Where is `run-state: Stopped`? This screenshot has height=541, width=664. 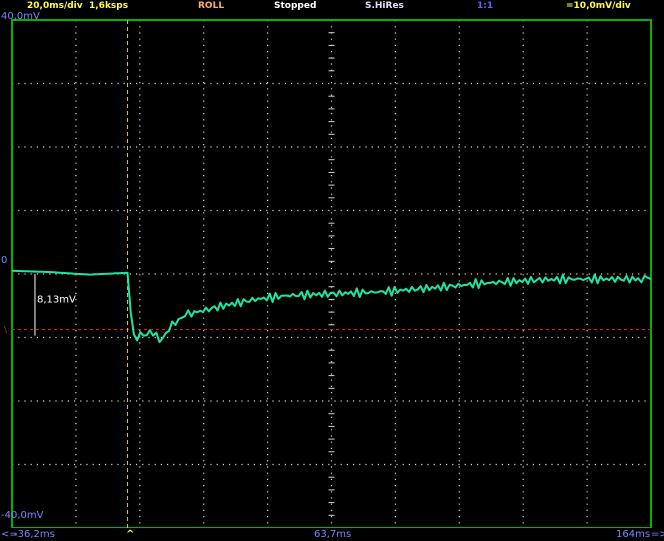 run-state: Stopped is located at coordinates (295, 6).